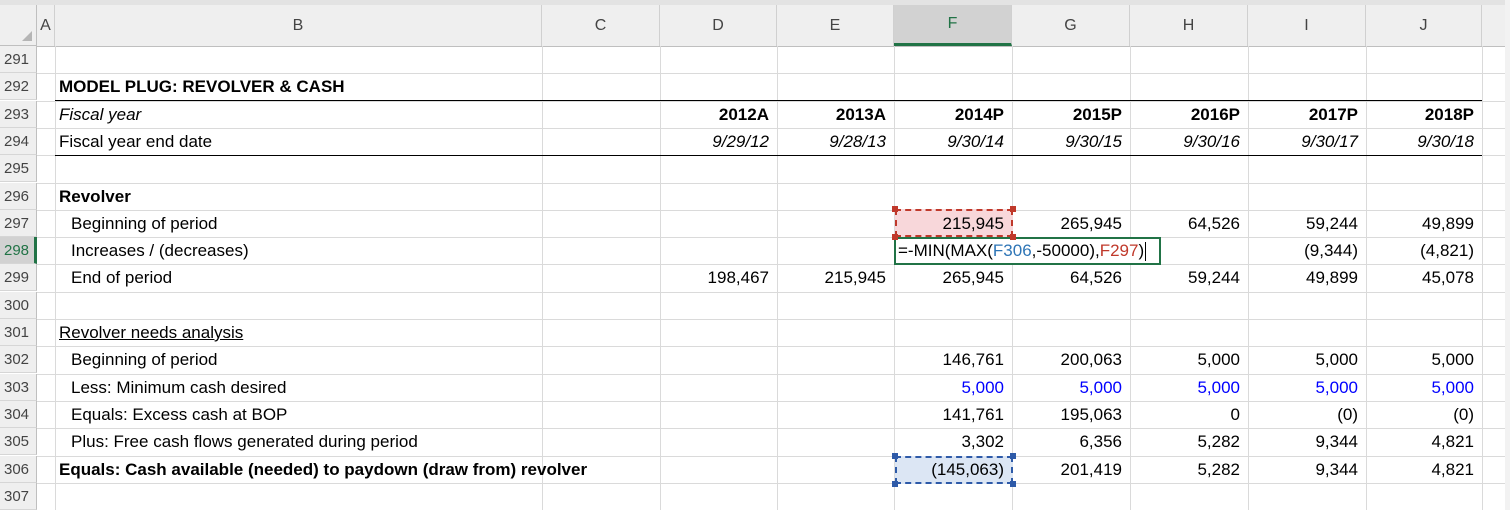  Describe the element at coordinates (1189, 114) in the screenshot. I see `fiscal-year-h: 2016P` at that location.